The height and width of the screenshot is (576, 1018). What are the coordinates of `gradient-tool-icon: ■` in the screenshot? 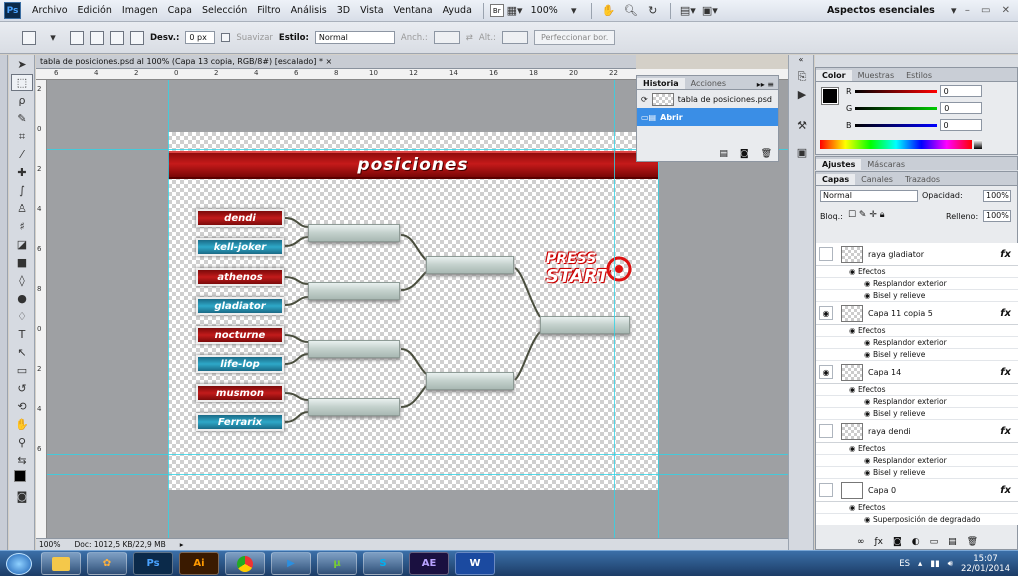 It's located at (22, 262).